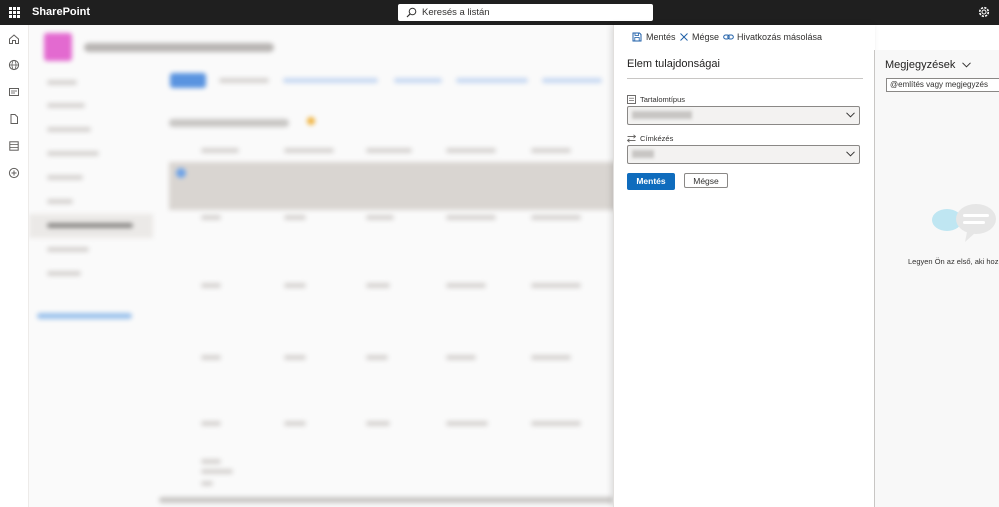  I want to click on suite-header: SharePoint Keresés a listán, so click(499, 12).